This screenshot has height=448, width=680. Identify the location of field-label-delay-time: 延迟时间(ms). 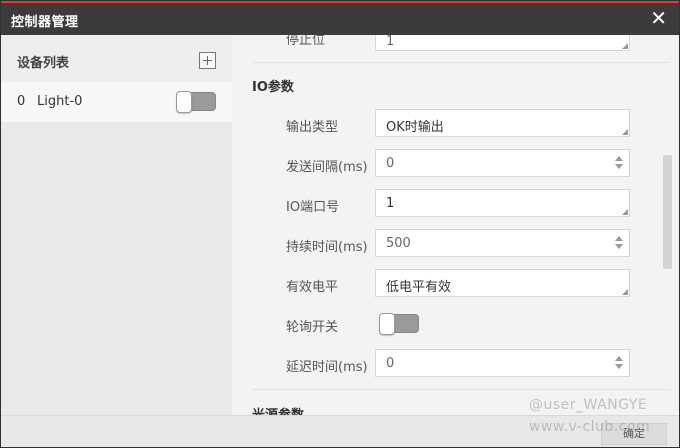
(327, 367).